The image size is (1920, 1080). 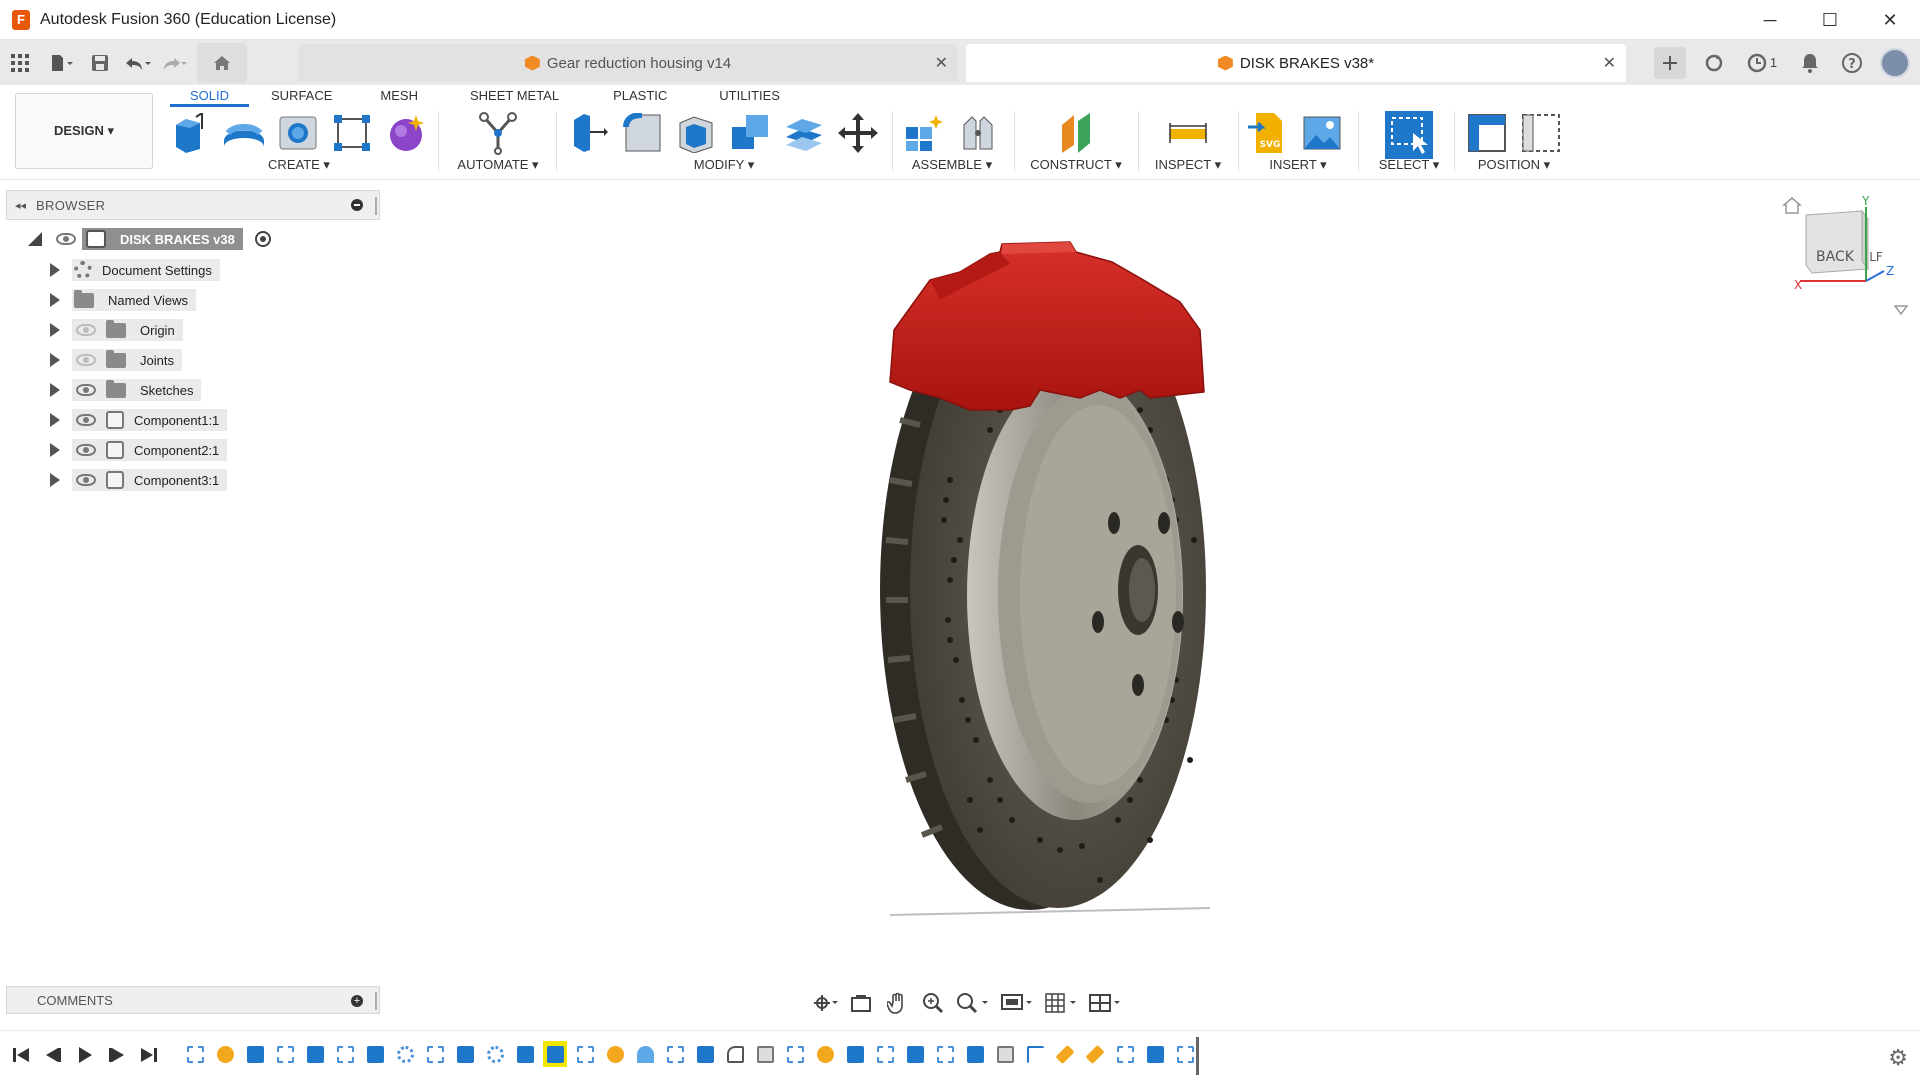 I want to click on measure-icon, so click(x=1188, y=133).